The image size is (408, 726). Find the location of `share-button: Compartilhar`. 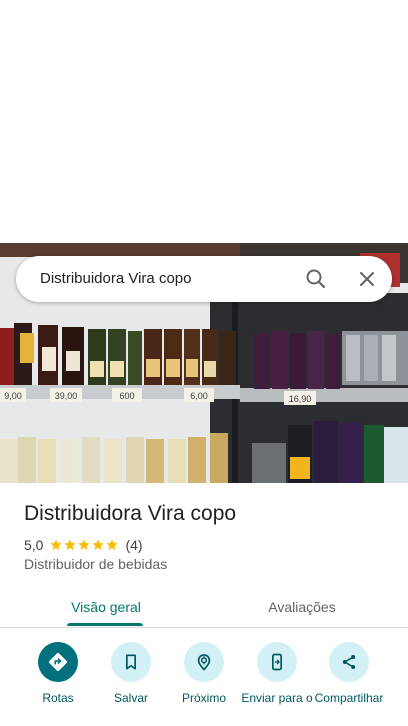

share-button: Compartilhar is located at coordinates (349, 673).